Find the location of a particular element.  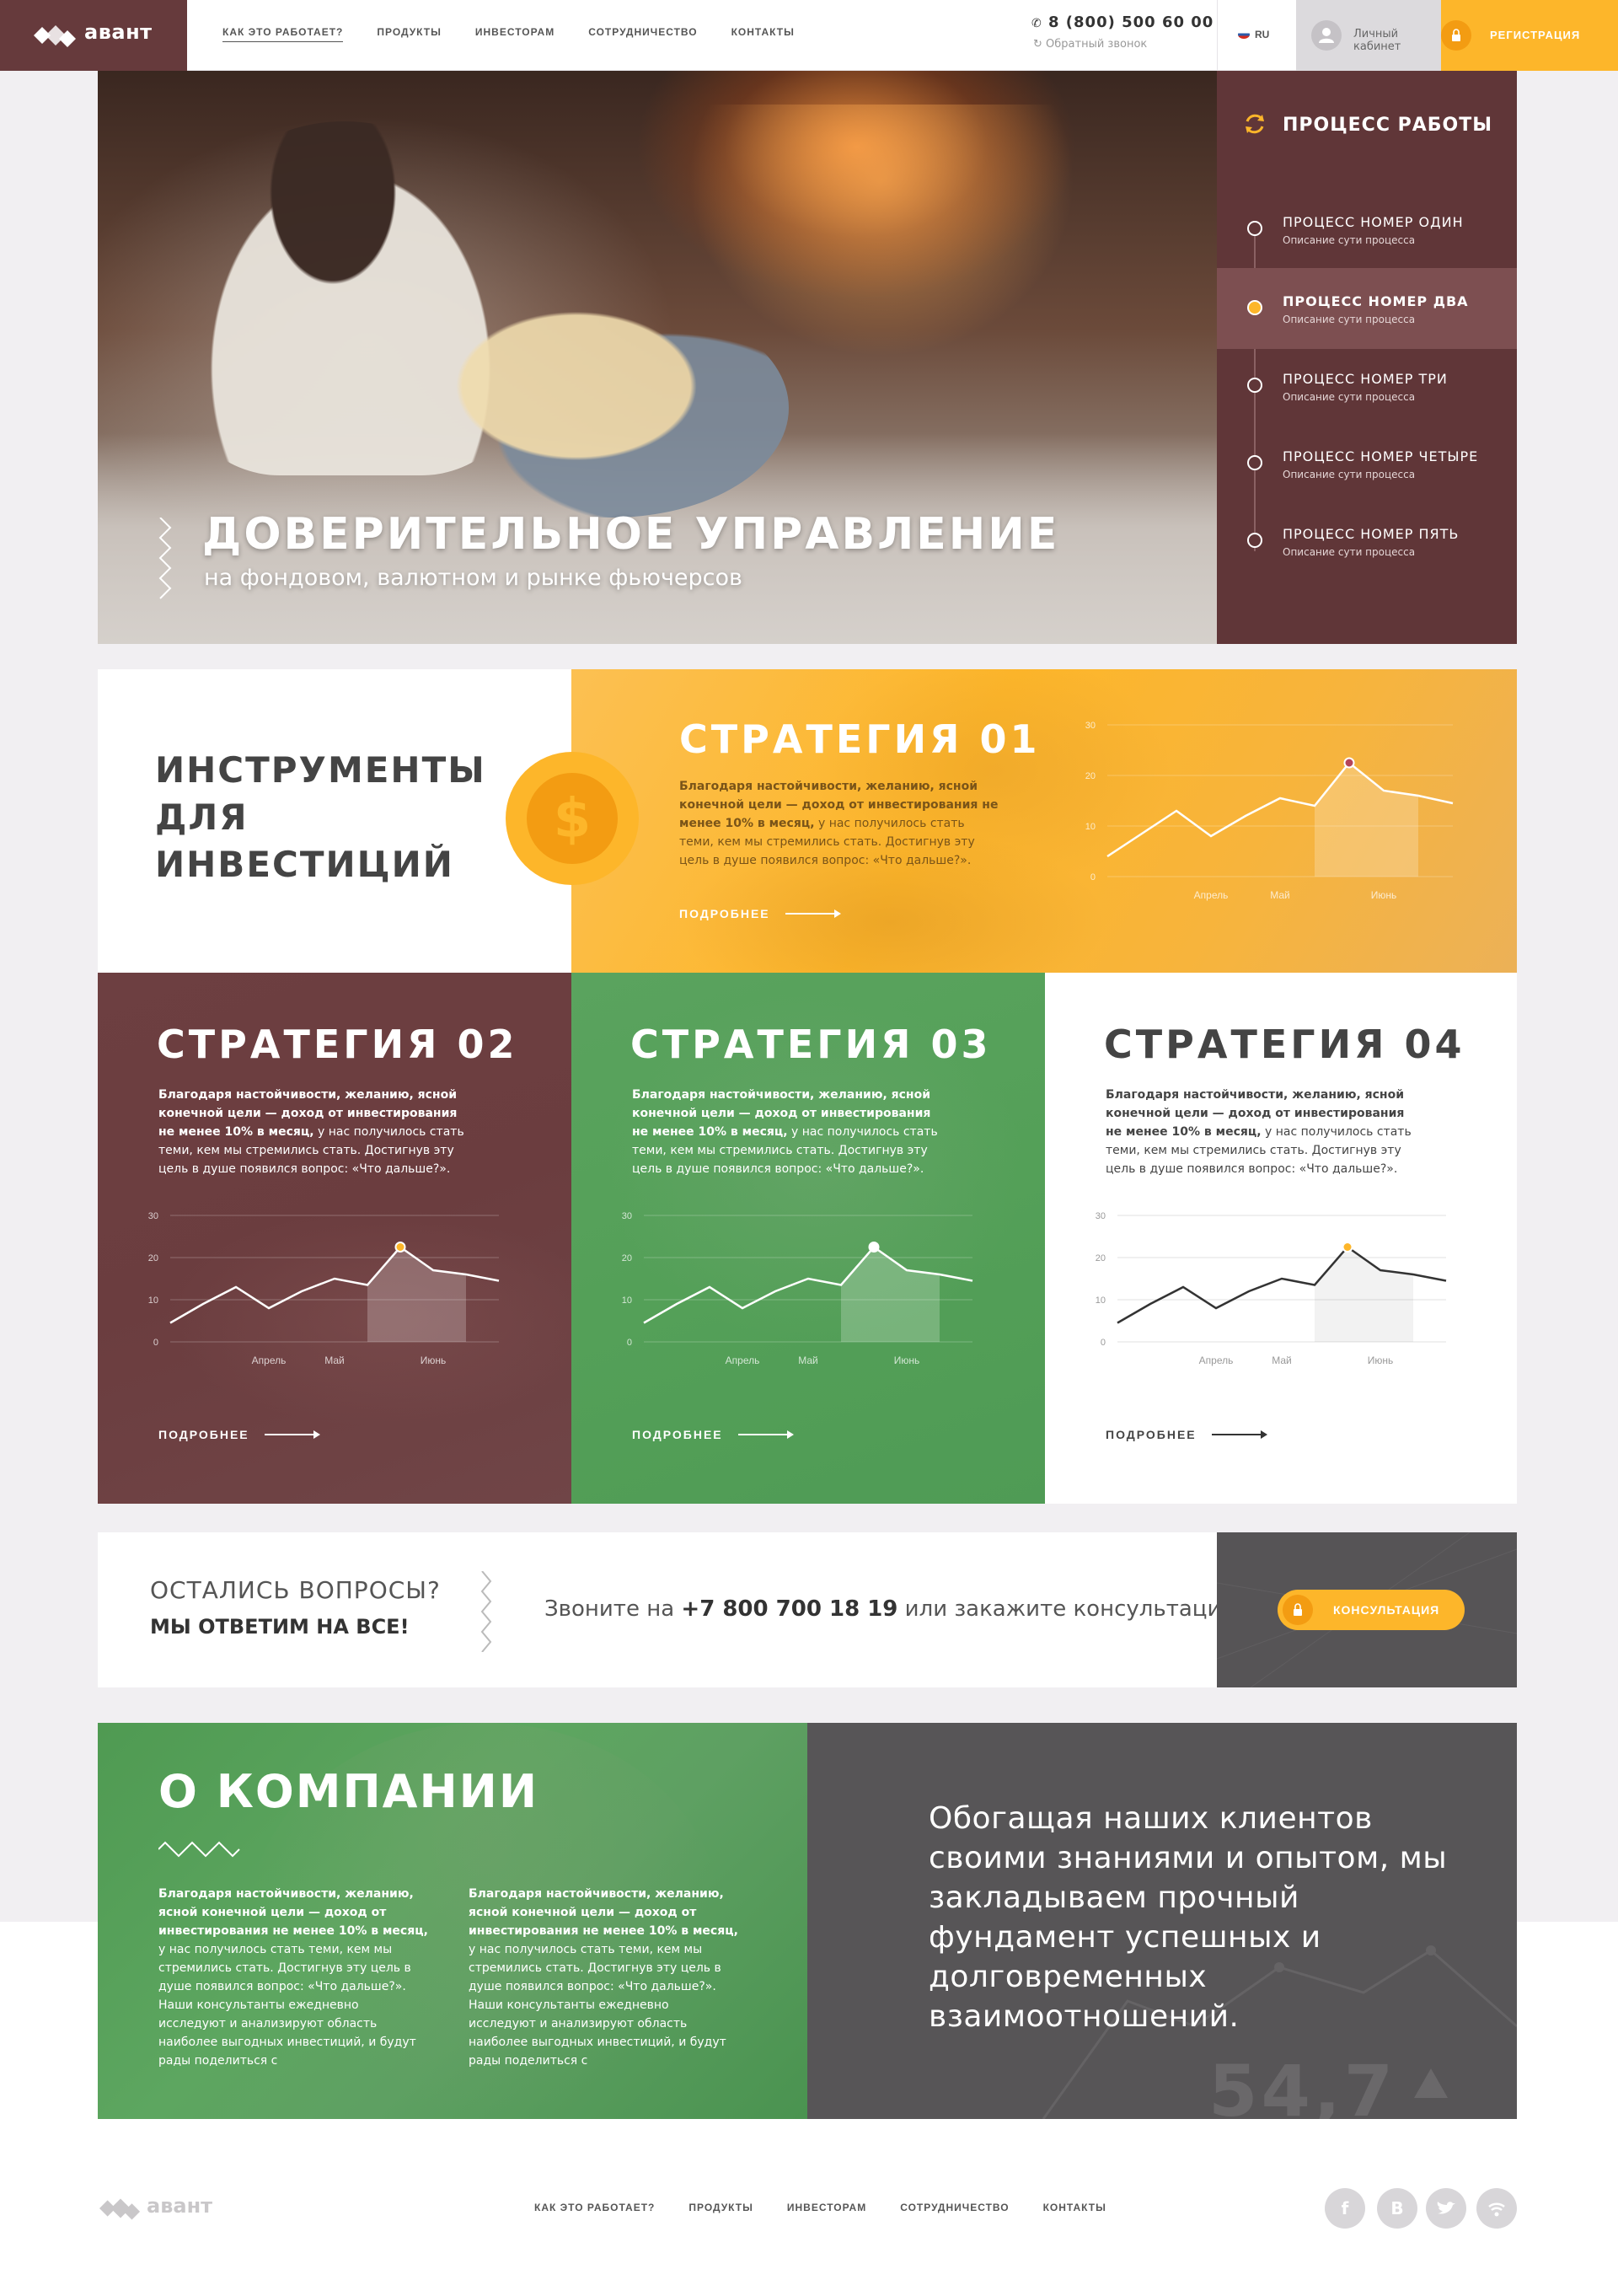

process-title: ПРОЦЕСС РАБОТЫ is located at coordinates (1388, 125).